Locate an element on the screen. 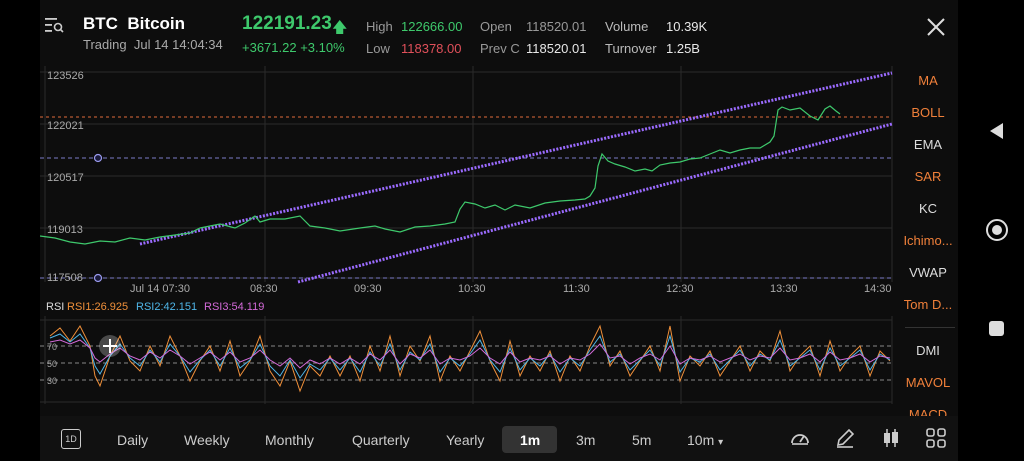 The width and height of the screenshot is (1024, 461). indicator-ema: EMA is located at coordinates (928, 144).